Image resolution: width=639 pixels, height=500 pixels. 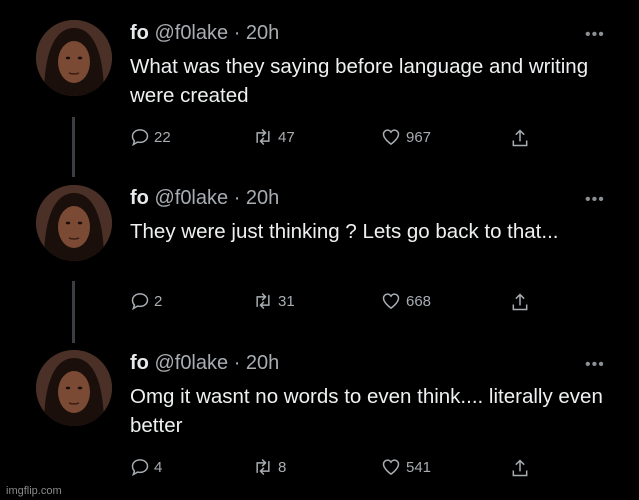 What do you see at coordinates (34, 491) in the screenshot?
I see `watermark: imgflip.com` at bounding box center [34, 491].